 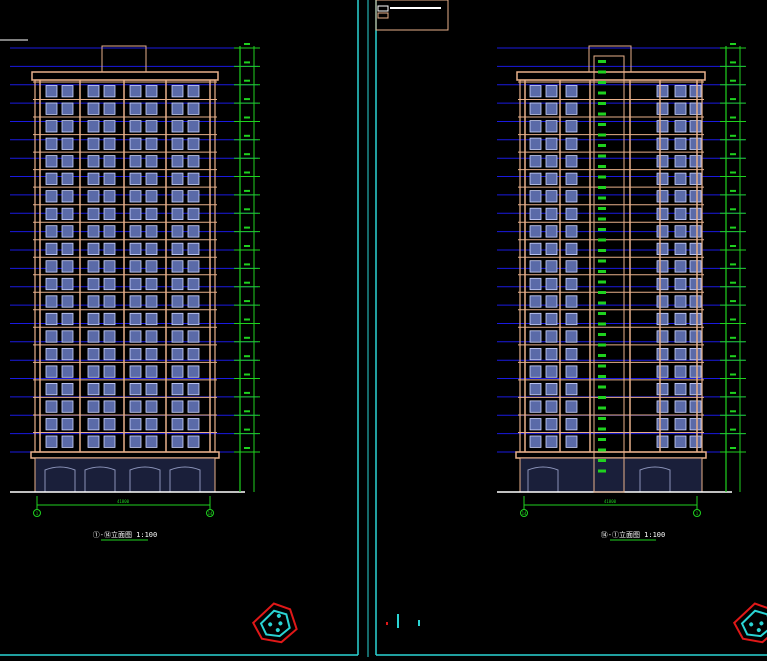 What do you see at coordinates (748, 624) in the screenshot?
I see `north-arrow-icon` at bounding box center [748, 624].